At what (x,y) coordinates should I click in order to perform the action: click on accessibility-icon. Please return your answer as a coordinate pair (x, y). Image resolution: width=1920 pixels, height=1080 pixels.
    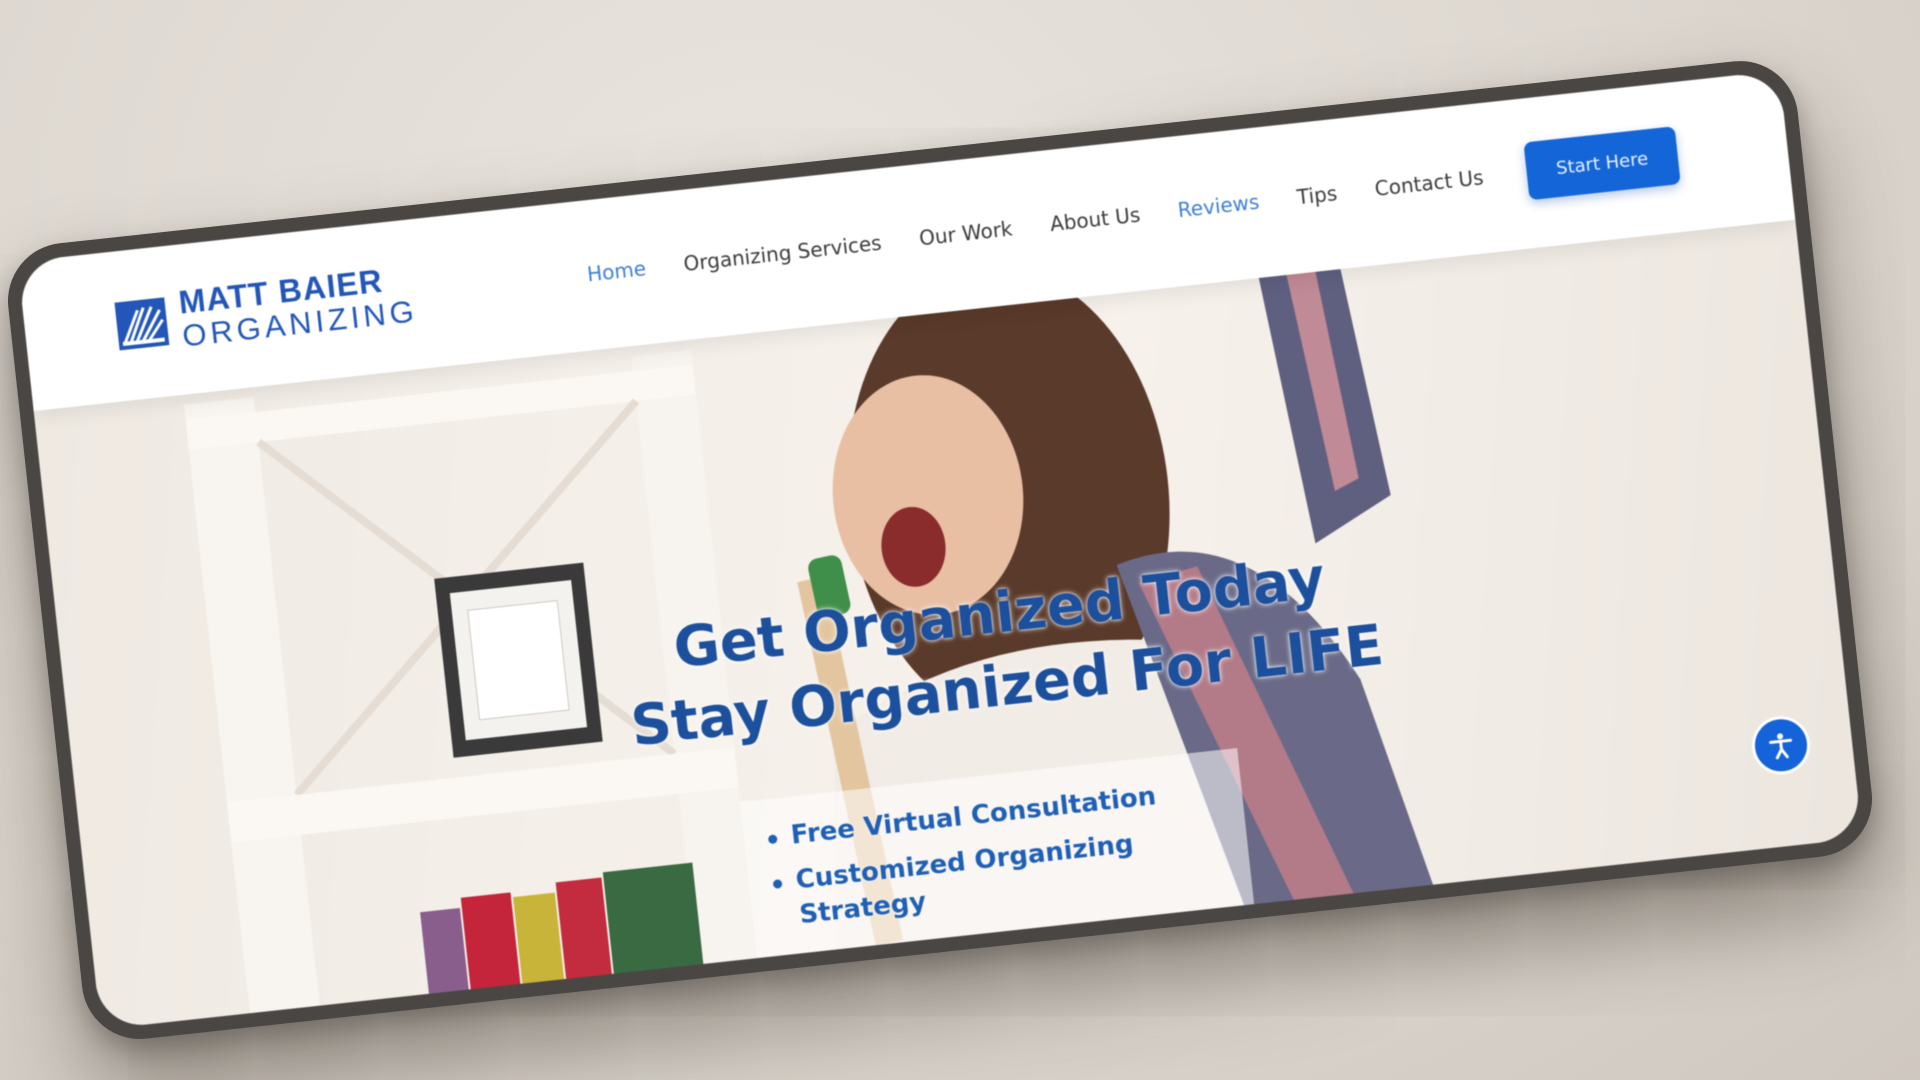
    Looking at the image, I should click on (1781, 746).